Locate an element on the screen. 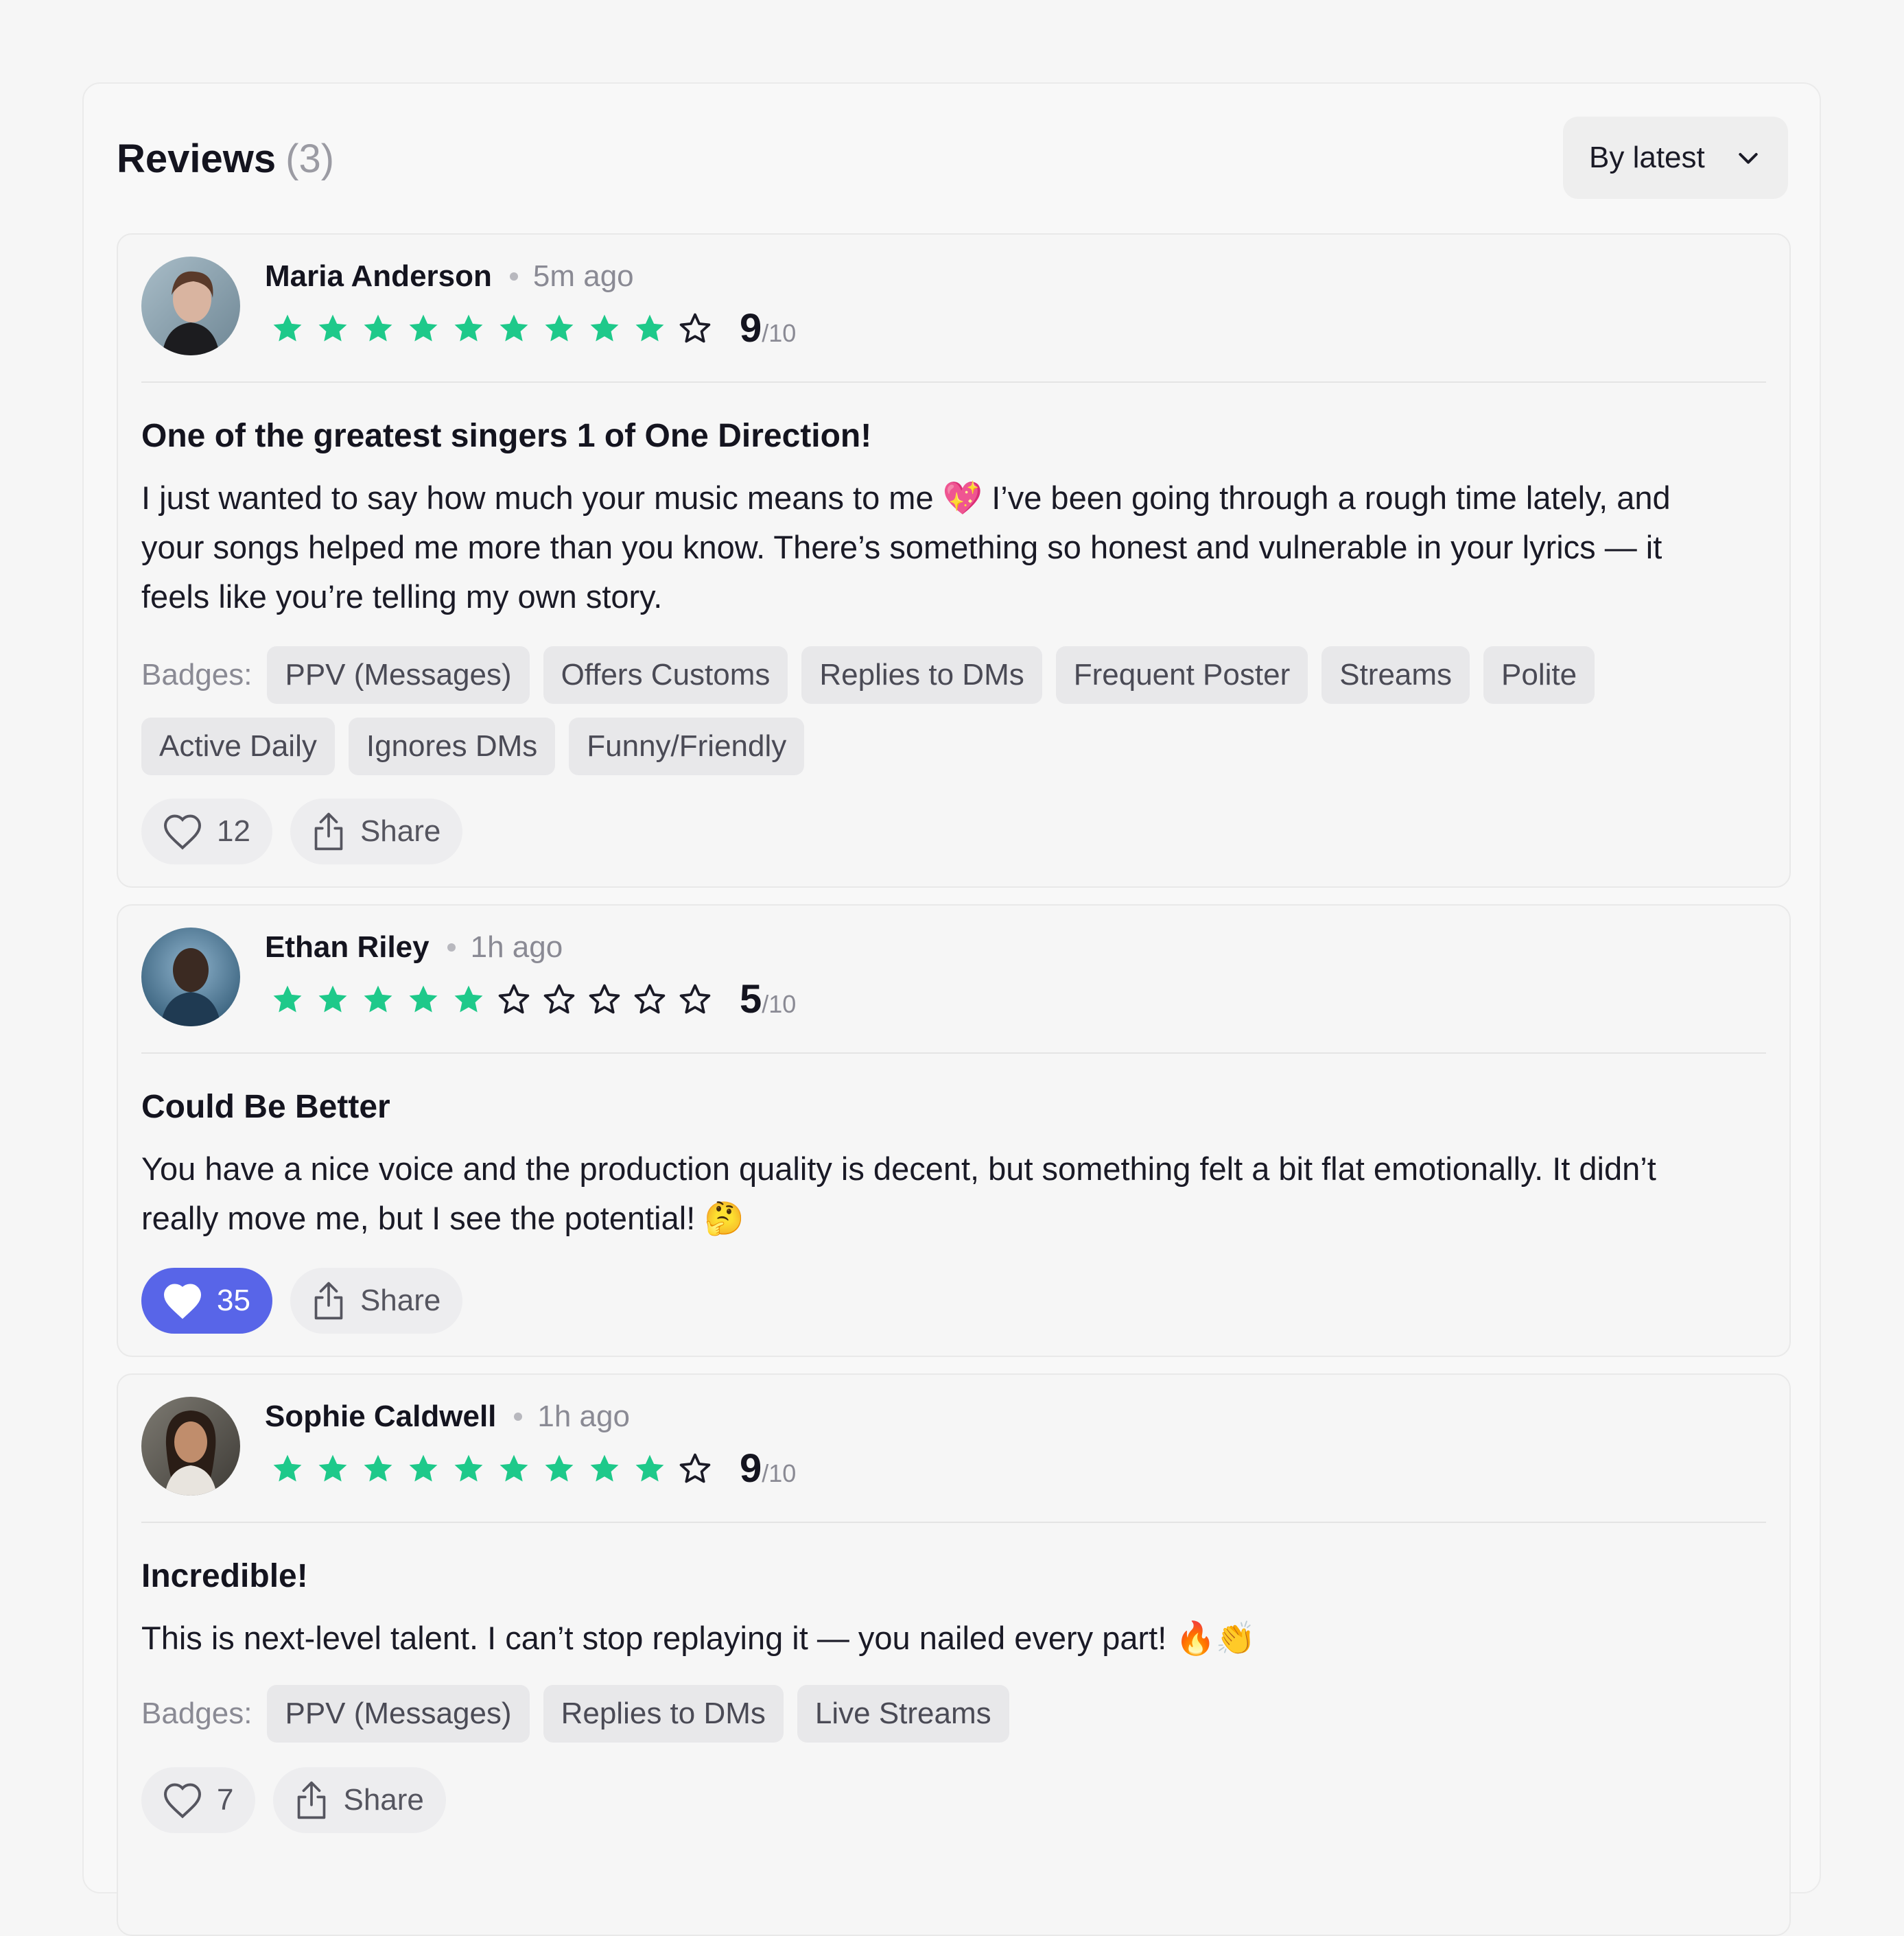 The image size is (1904, 1936). reviews-count: (3) is located at coordinates (310, 159).